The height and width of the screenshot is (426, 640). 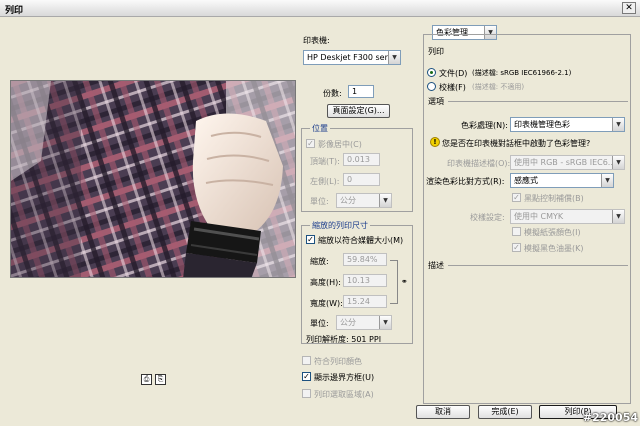 I want to click on cancel-button: 取消, so click(x=443, y=412).